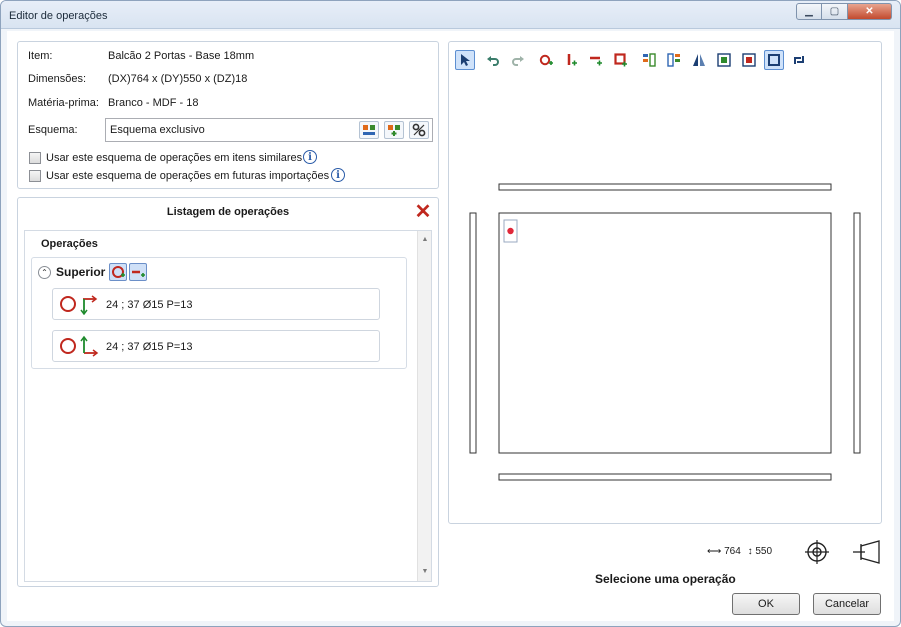 Image resolution: width=901 pixels, height=627 pixels. I want to click on collapse-icon: ⌃, so click(44, 272).